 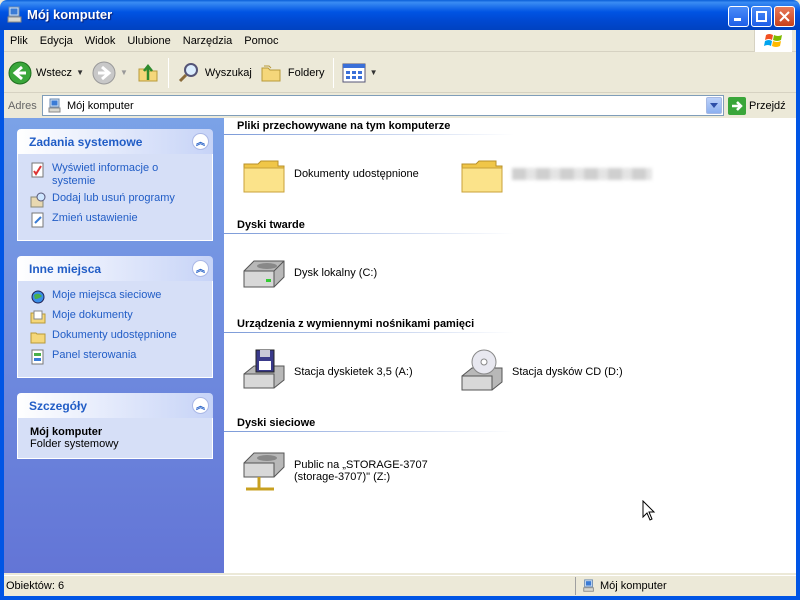 What do you see at coordinates (116, 357) in the screenshot?
I see `place-control-panel: Panel sterowania` at bounding box center [116, 357].